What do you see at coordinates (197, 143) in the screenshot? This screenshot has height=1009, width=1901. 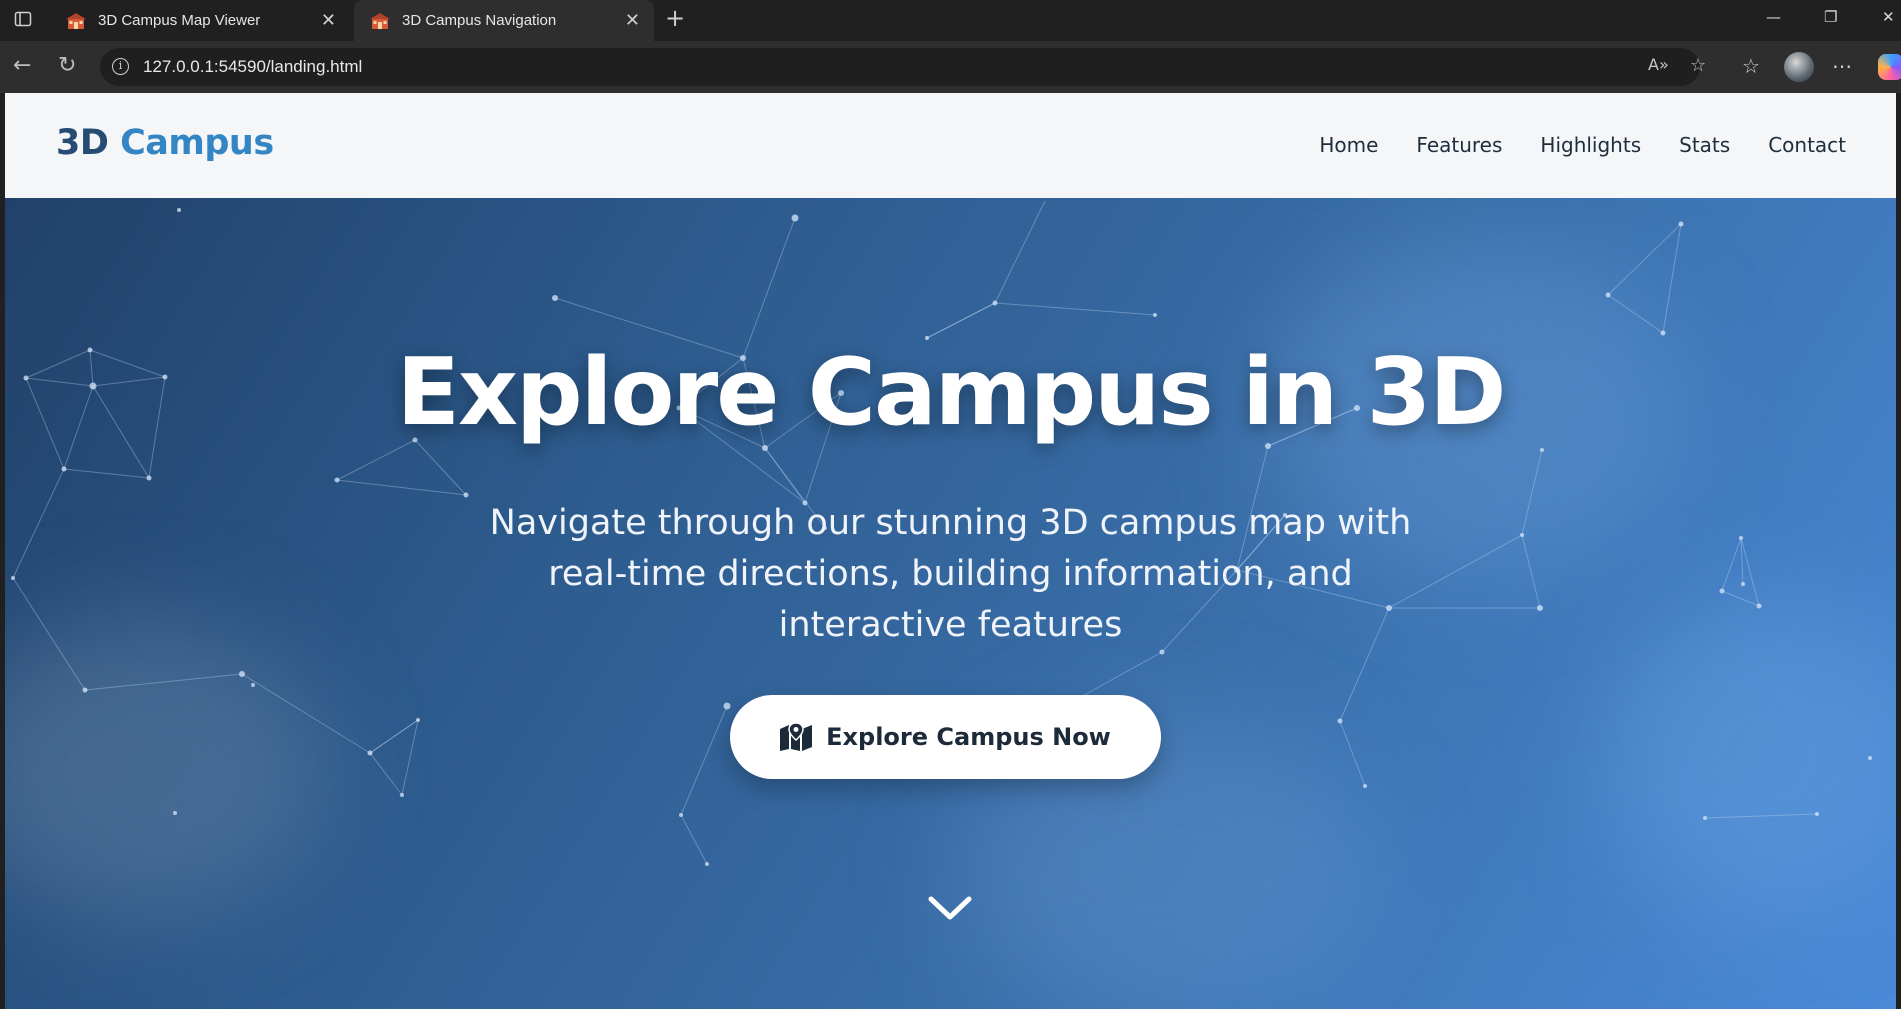 I see `logo-part-2: Campus` at bounding box center [197, 143].